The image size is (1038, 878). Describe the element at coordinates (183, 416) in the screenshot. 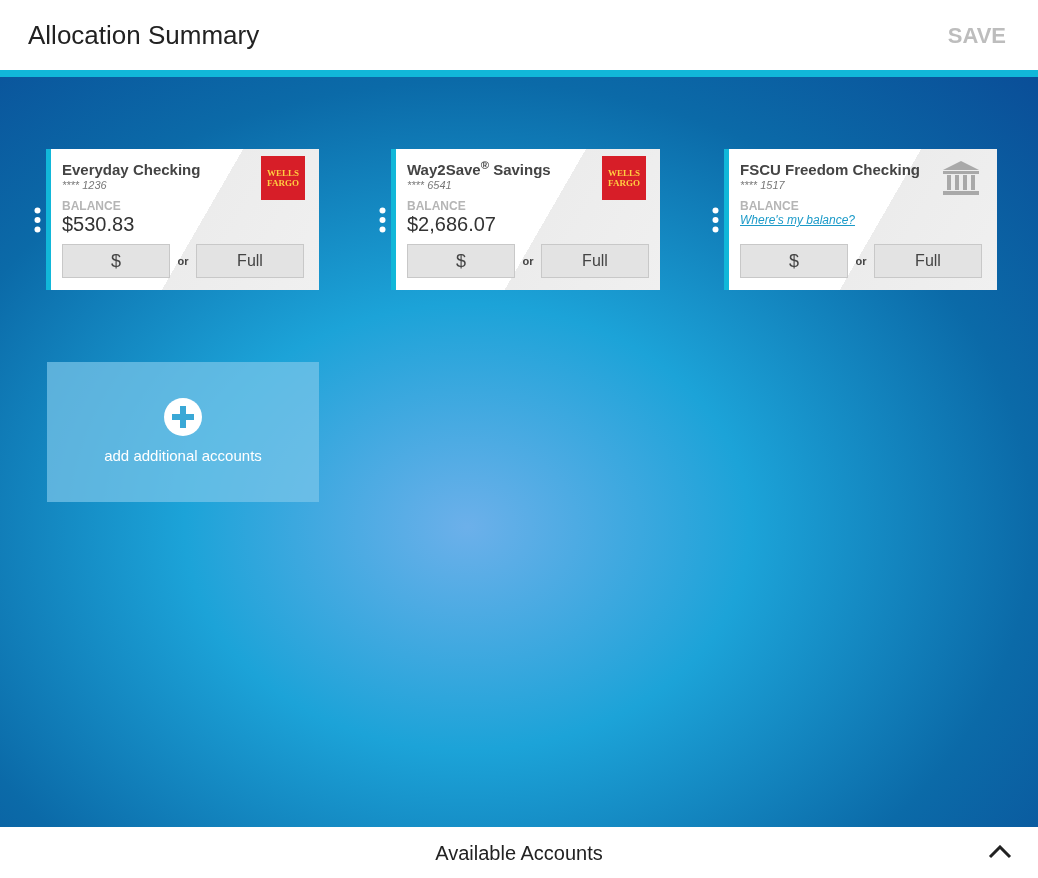

I see `plus-icon` at that location.